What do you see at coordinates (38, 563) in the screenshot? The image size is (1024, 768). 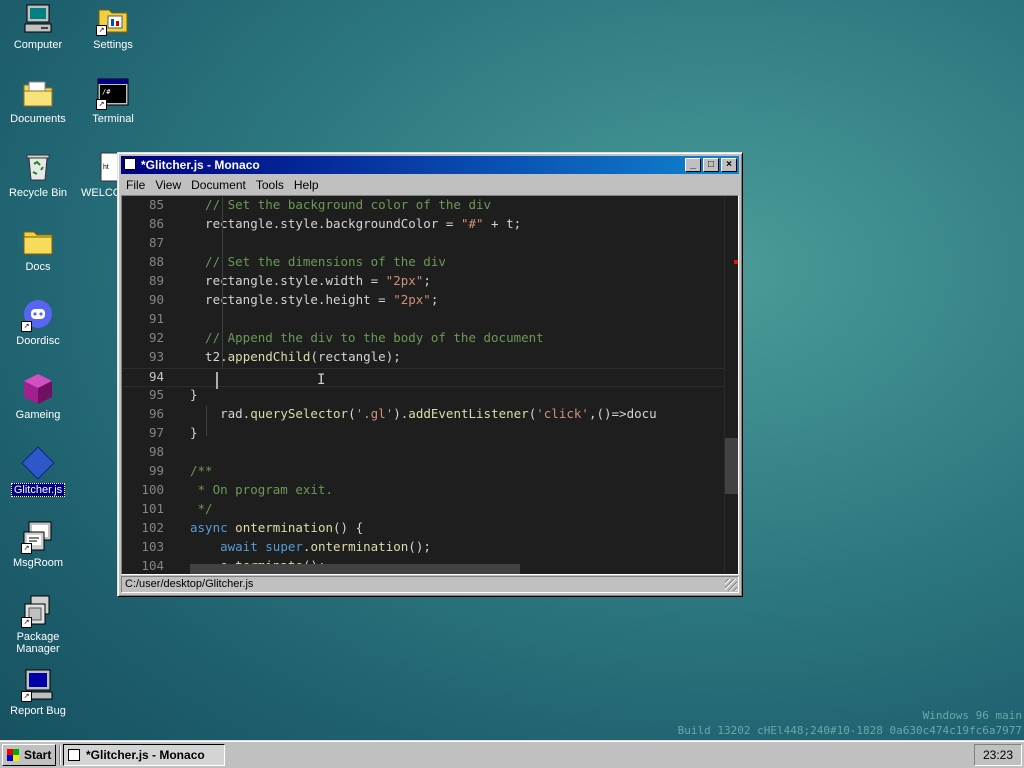 I see `desktop-icon-label: MsgRoom` at bounding box center [38, 563].